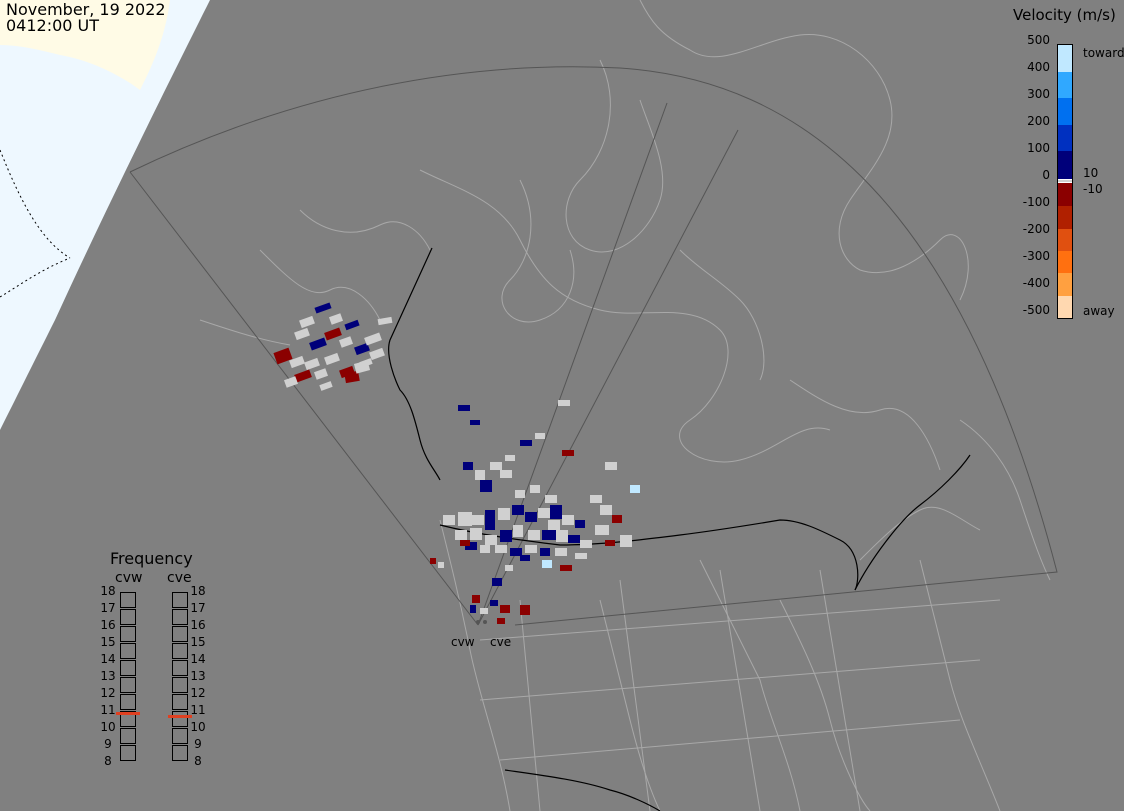 Image resolution: width=1124 pixels, height=811 pixels. Describe the element at coordinates (108, 608) in the screenshot. I see `frequency-scale-label: 17` at that location.